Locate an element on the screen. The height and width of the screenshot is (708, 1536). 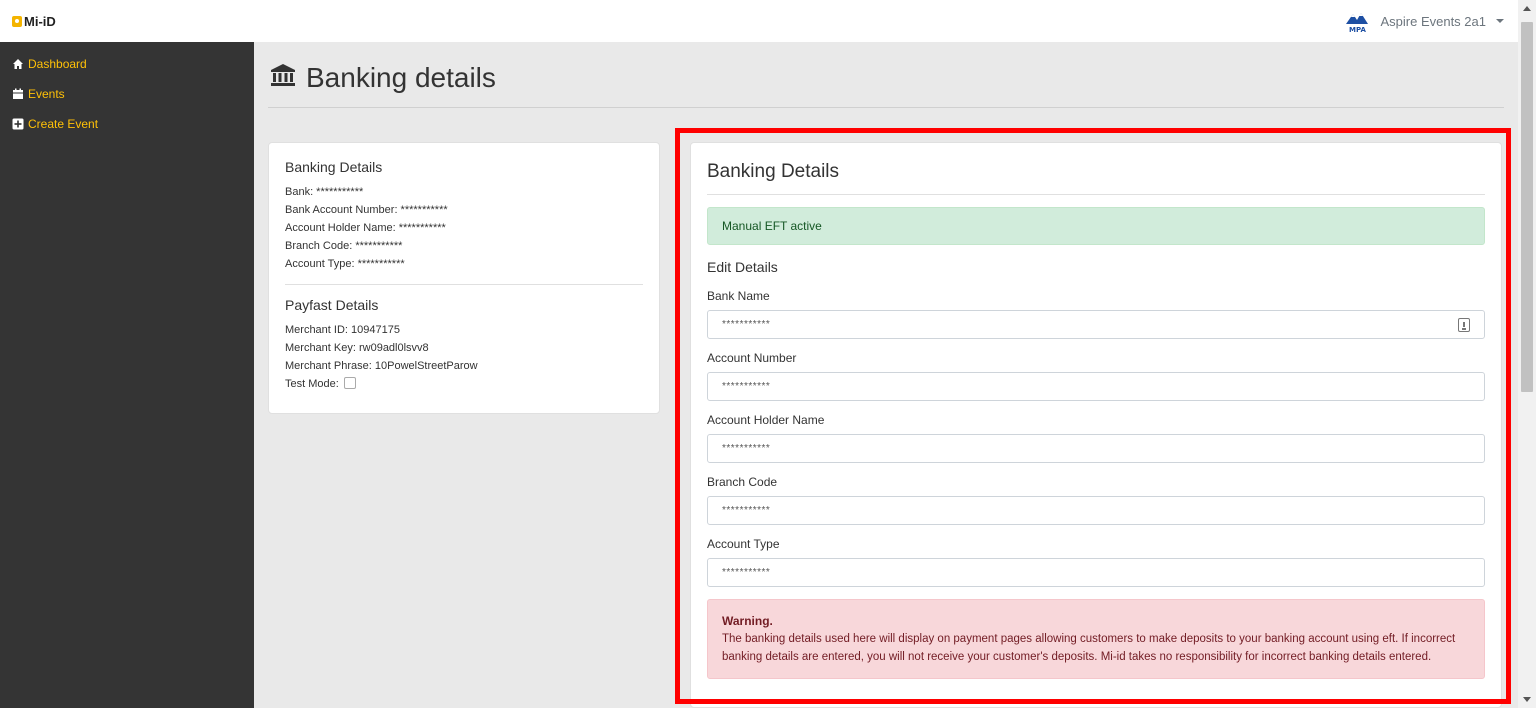
banking-summary-title: Banking Details is located at coordinates (334, 167).